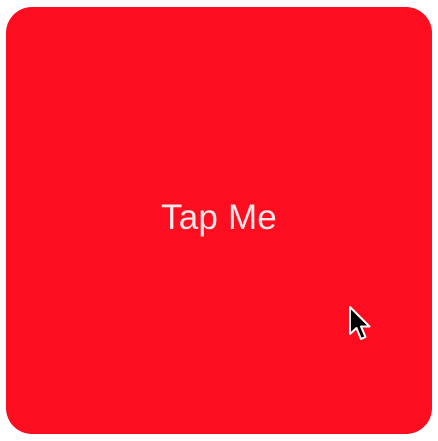 The width and height of the screenshot is (438, 441). I want to click on tap-me-label: Tap Me, so click(219, 217).